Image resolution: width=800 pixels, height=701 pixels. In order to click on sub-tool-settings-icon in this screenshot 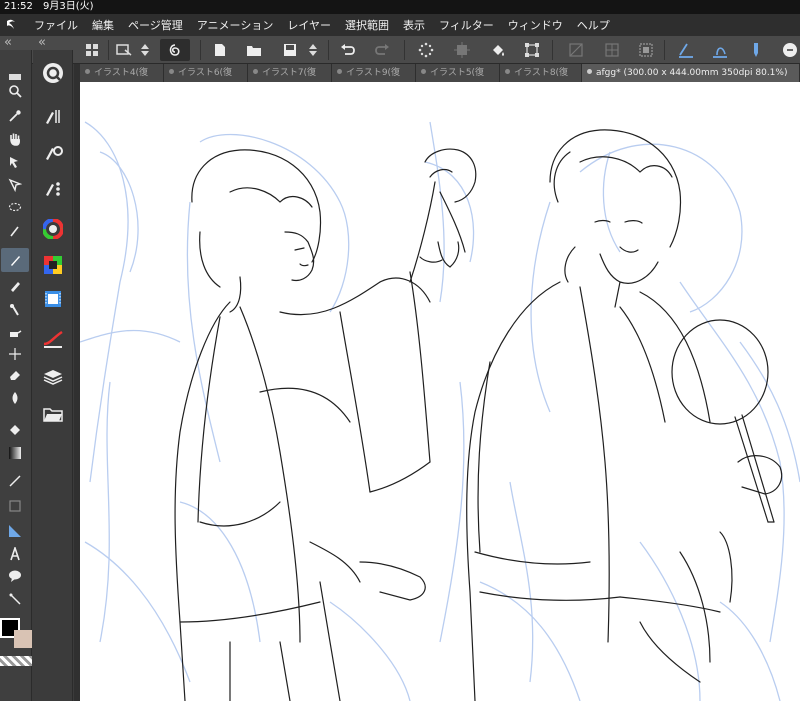, I will do `click(53, 153)`.